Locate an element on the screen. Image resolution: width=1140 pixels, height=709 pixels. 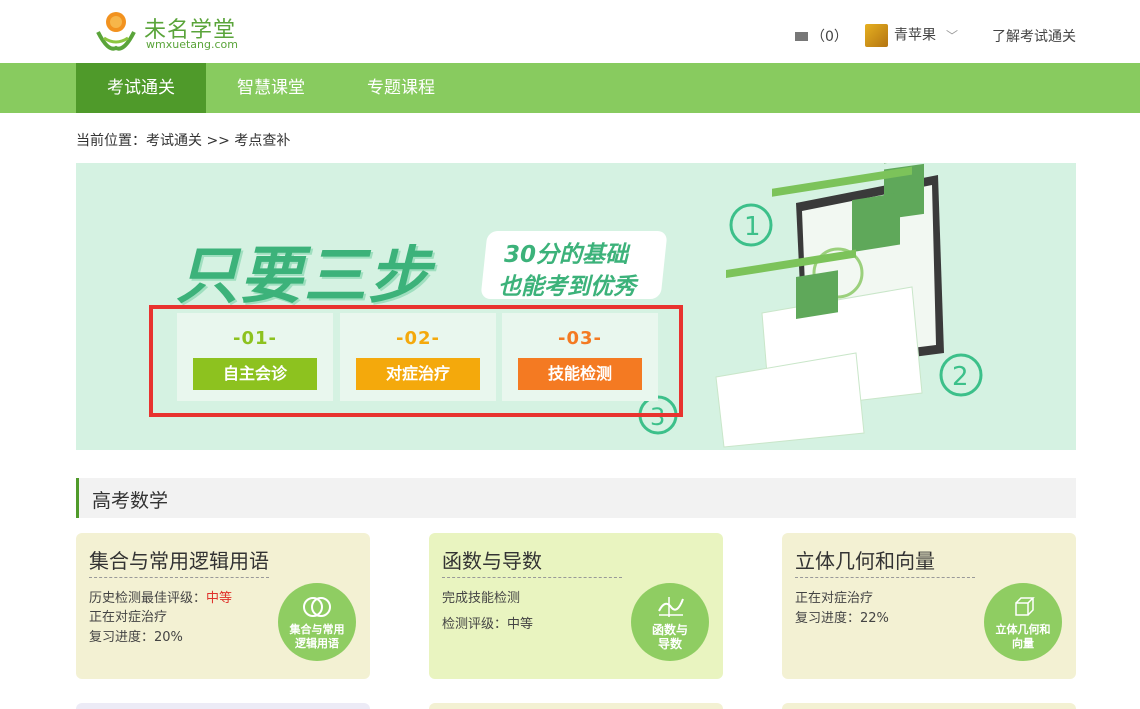
cube-icon is located at coordinates (1025, 606).